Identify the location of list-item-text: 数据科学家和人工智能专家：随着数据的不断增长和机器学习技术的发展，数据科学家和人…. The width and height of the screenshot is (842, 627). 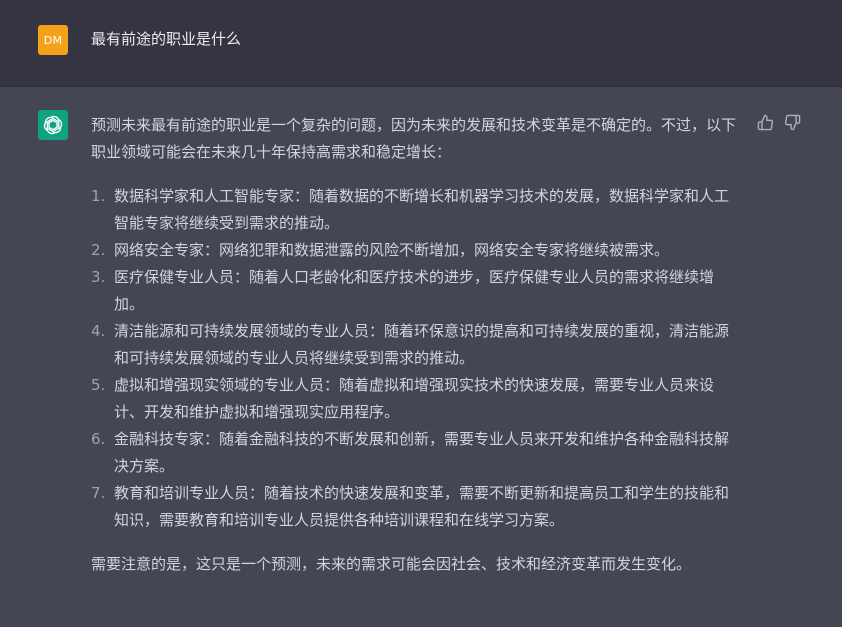
(422, 209).